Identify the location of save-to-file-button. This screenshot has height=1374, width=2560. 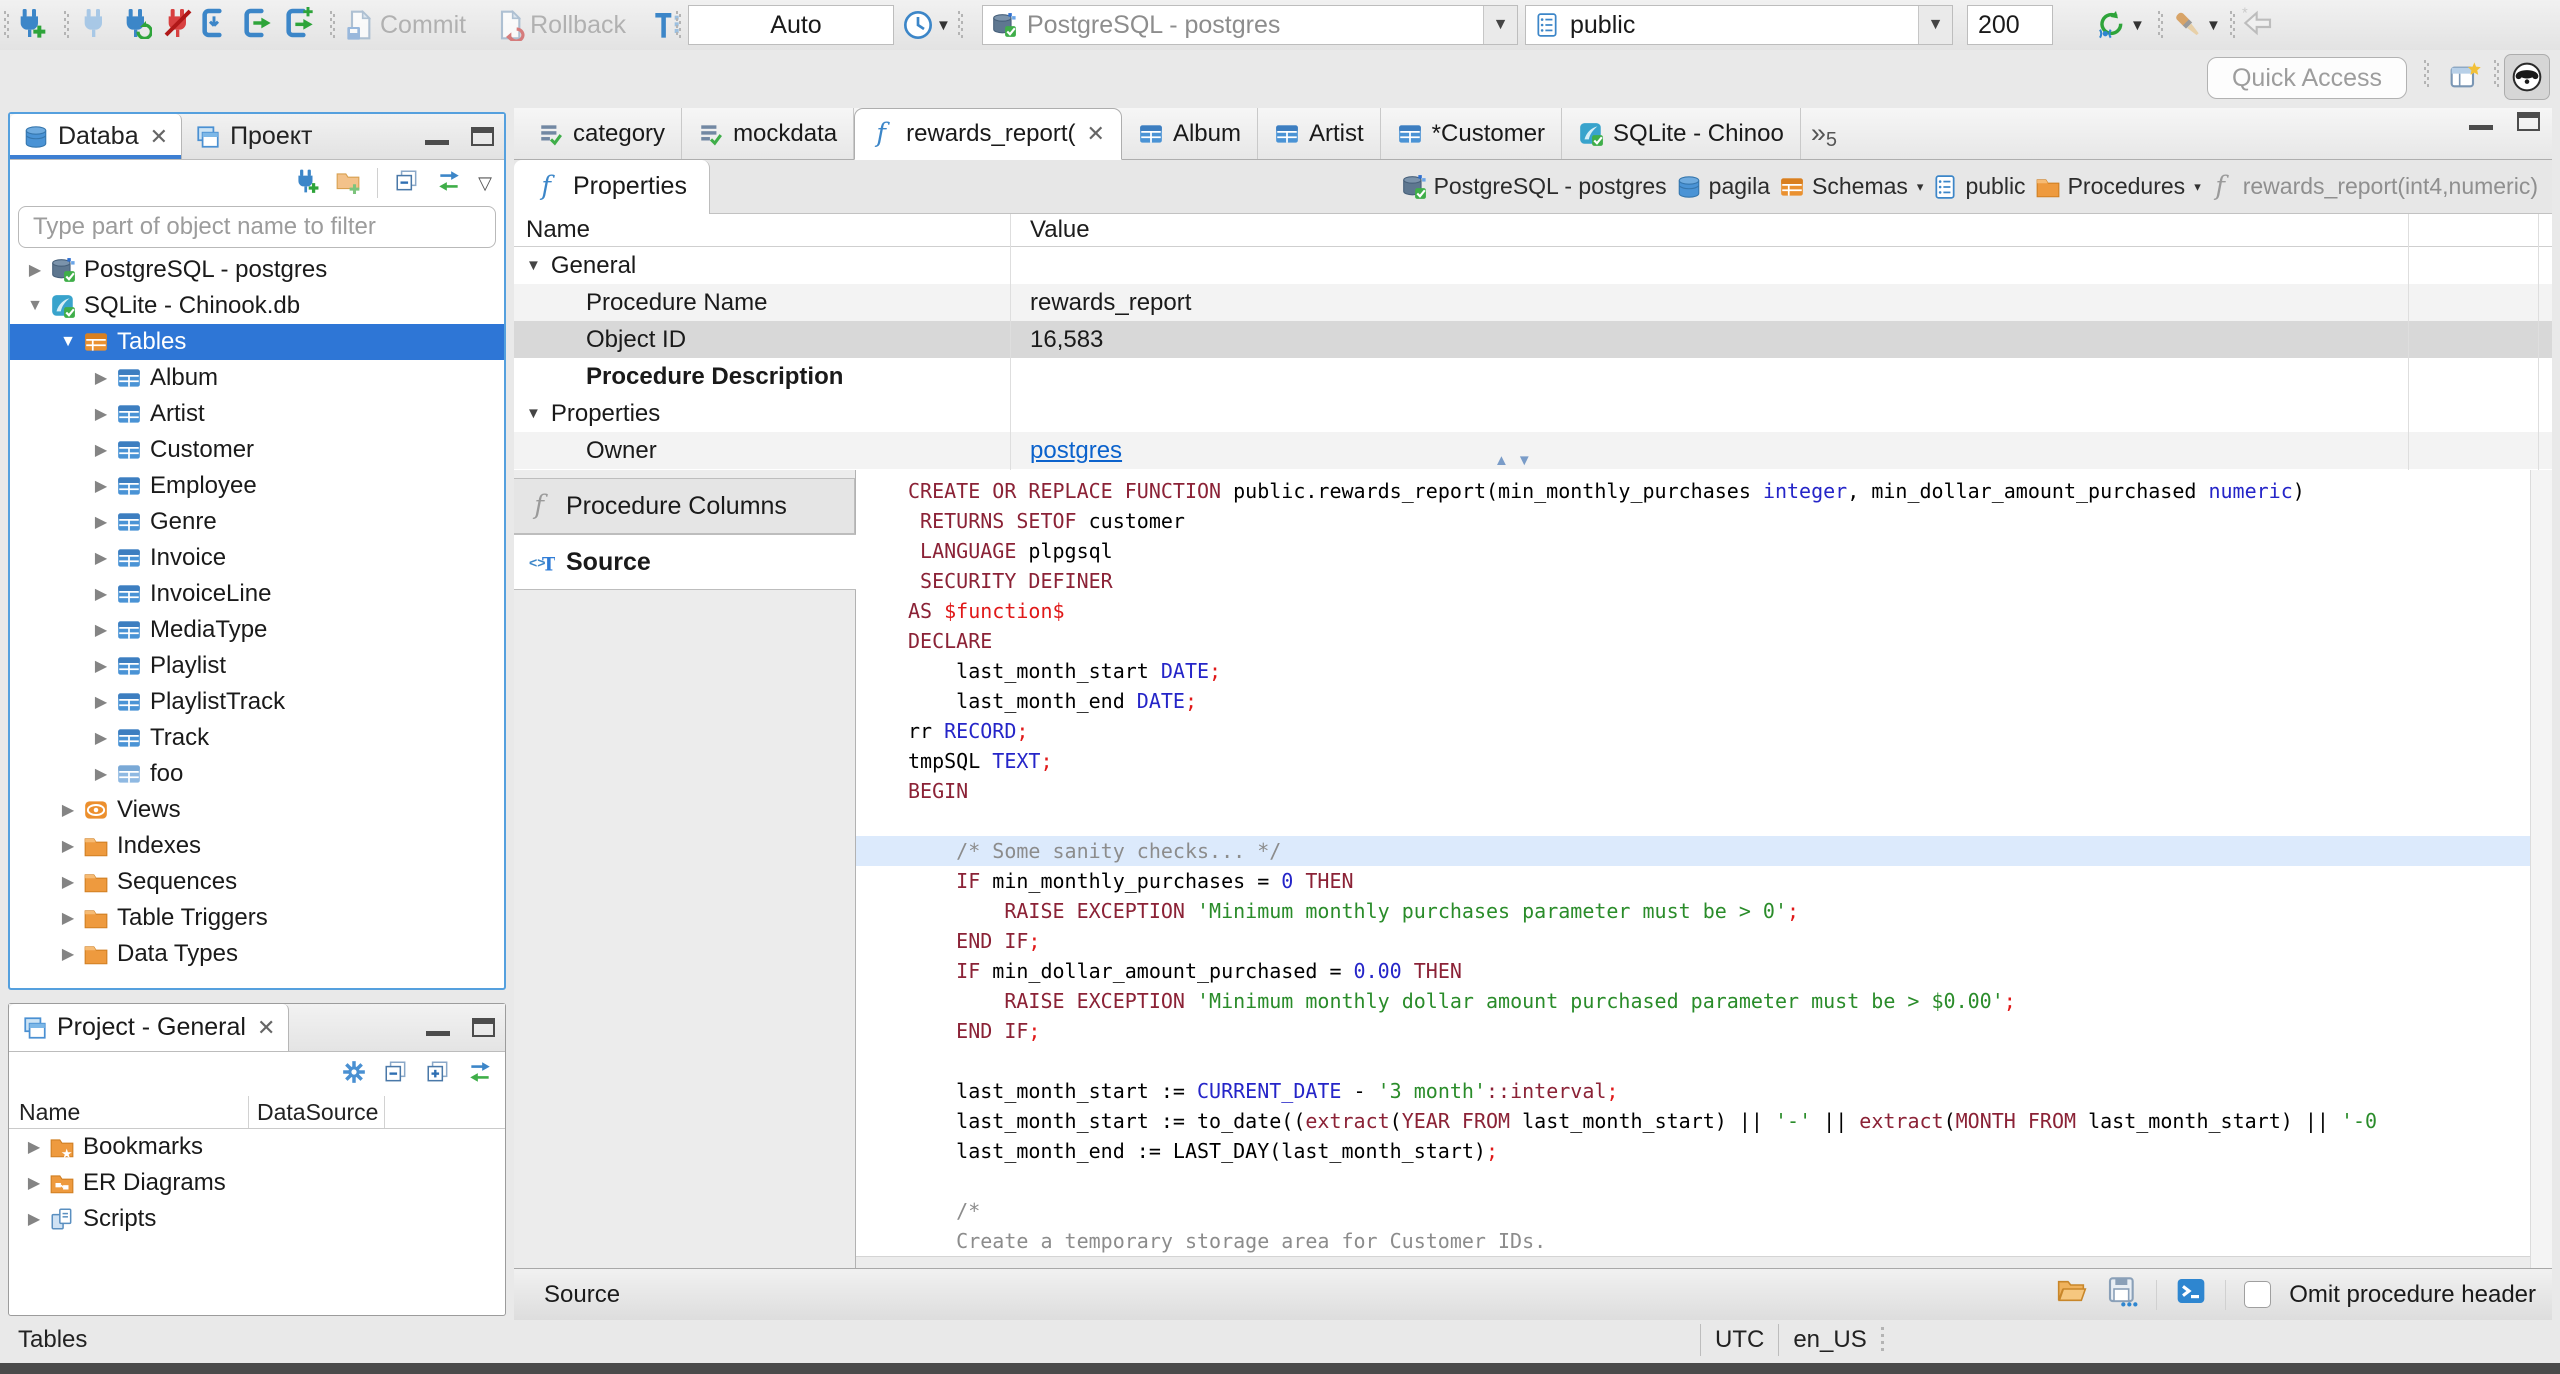
(2122, 1294).